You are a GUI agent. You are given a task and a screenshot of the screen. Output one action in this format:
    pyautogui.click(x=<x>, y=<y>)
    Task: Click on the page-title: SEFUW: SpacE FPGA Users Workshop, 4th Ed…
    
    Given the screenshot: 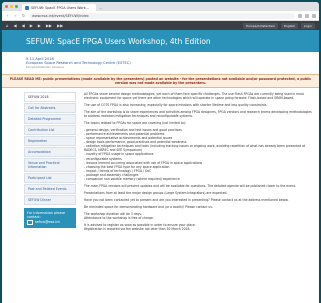 What is the action you would take?
    pyautogui.click(x=118, y=41)
    